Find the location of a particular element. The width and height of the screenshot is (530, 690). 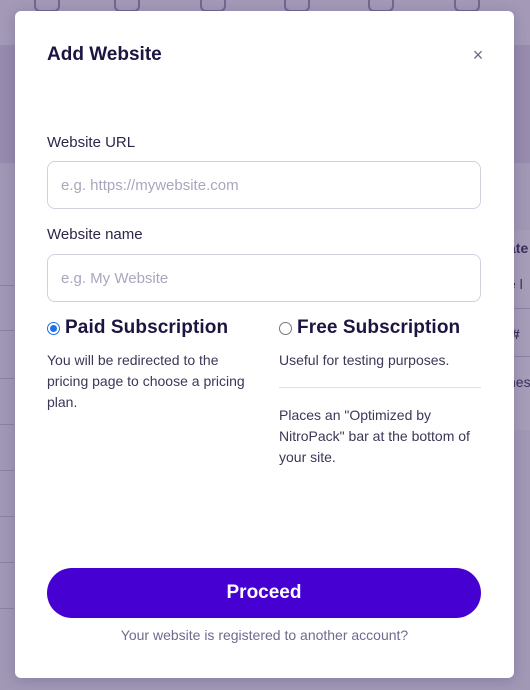

free-subscription-divider is located at coordinates (380, 387).